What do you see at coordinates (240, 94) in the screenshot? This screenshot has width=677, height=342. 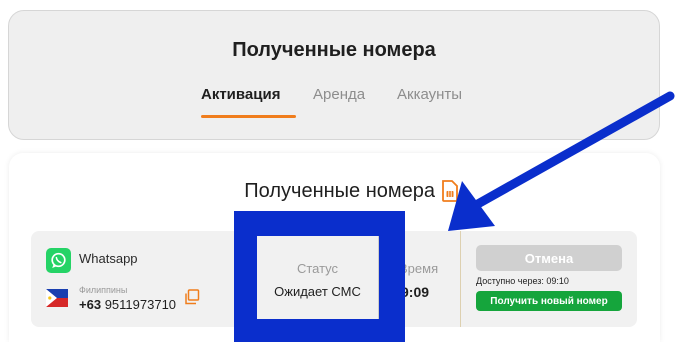 I see `tab-activation: Активация` at bounding box center [240, 94].